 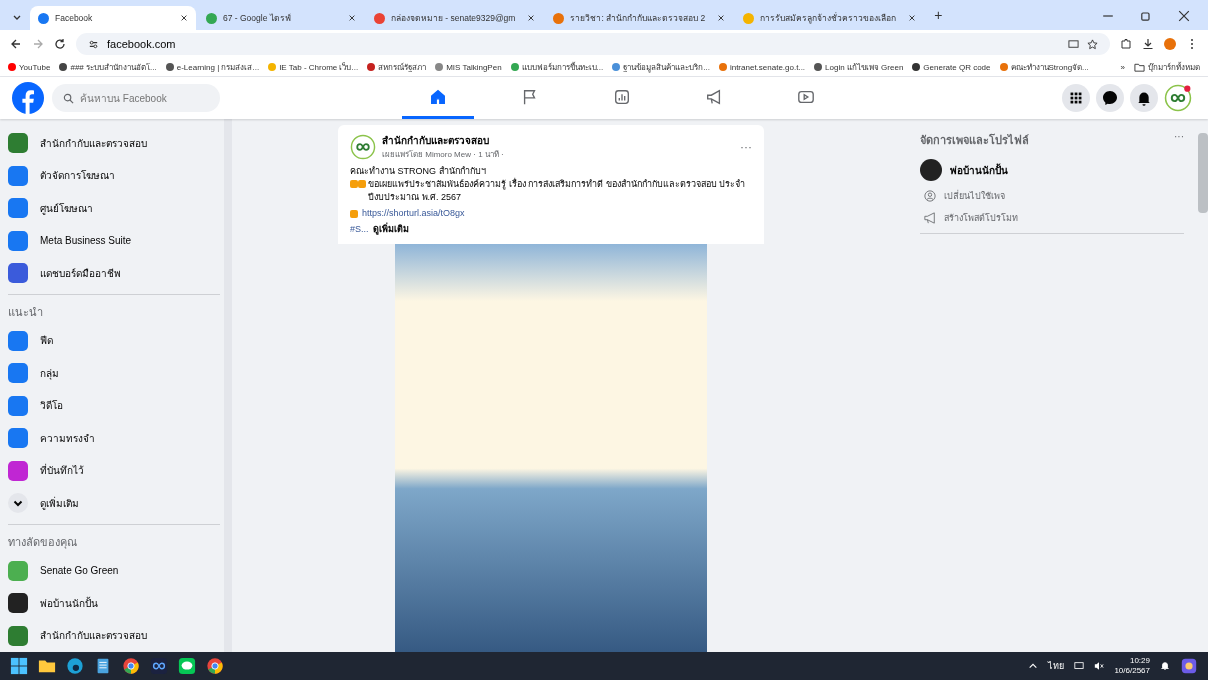 I want to click on section-heading: ทางลัดของคุณ, so click(x=43, y=542).